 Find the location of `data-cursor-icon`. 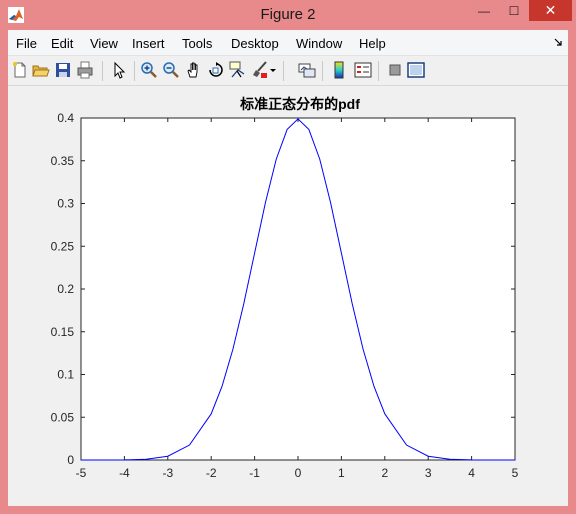

data-cursor-icon is located at coordinates (238, 70).